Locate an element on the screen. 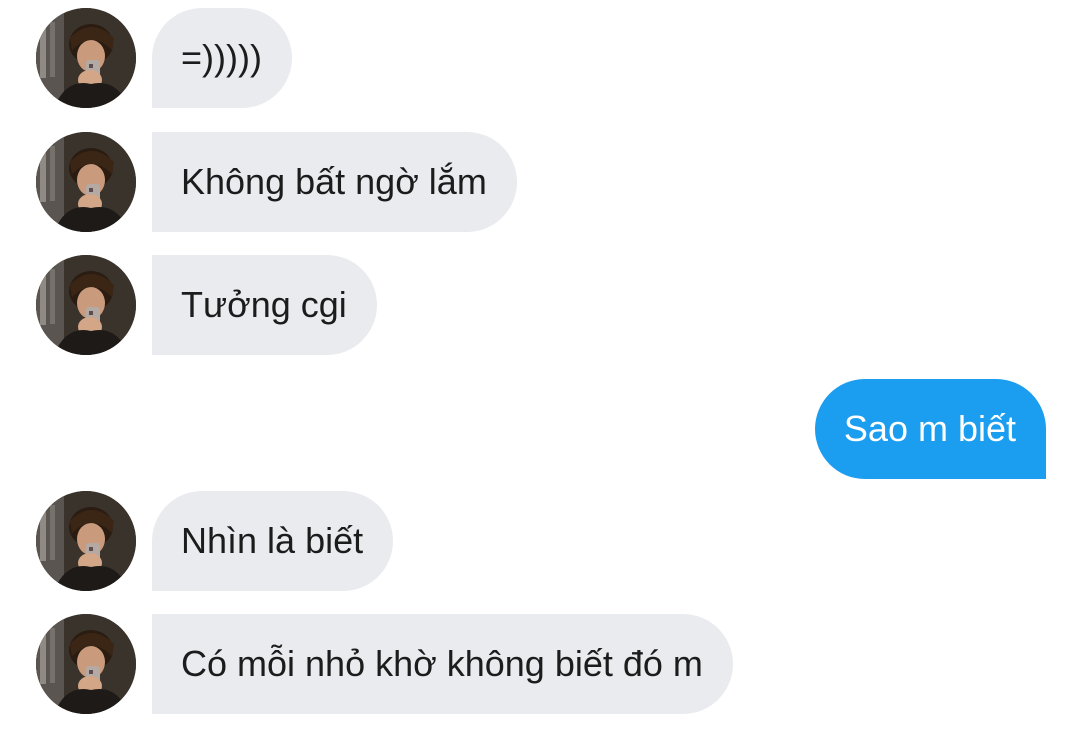  message-text: Sao m biết is located at coordinates (929, 428).